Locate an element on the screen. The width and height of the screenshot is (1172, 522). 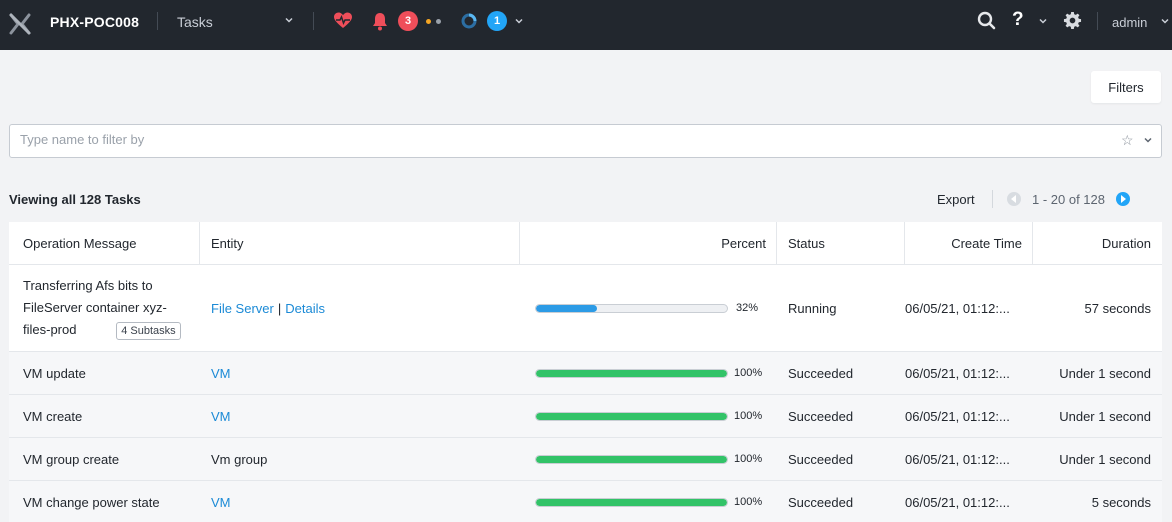
nav-dropdown-label: Tasks is located at coordinates (195, 22).